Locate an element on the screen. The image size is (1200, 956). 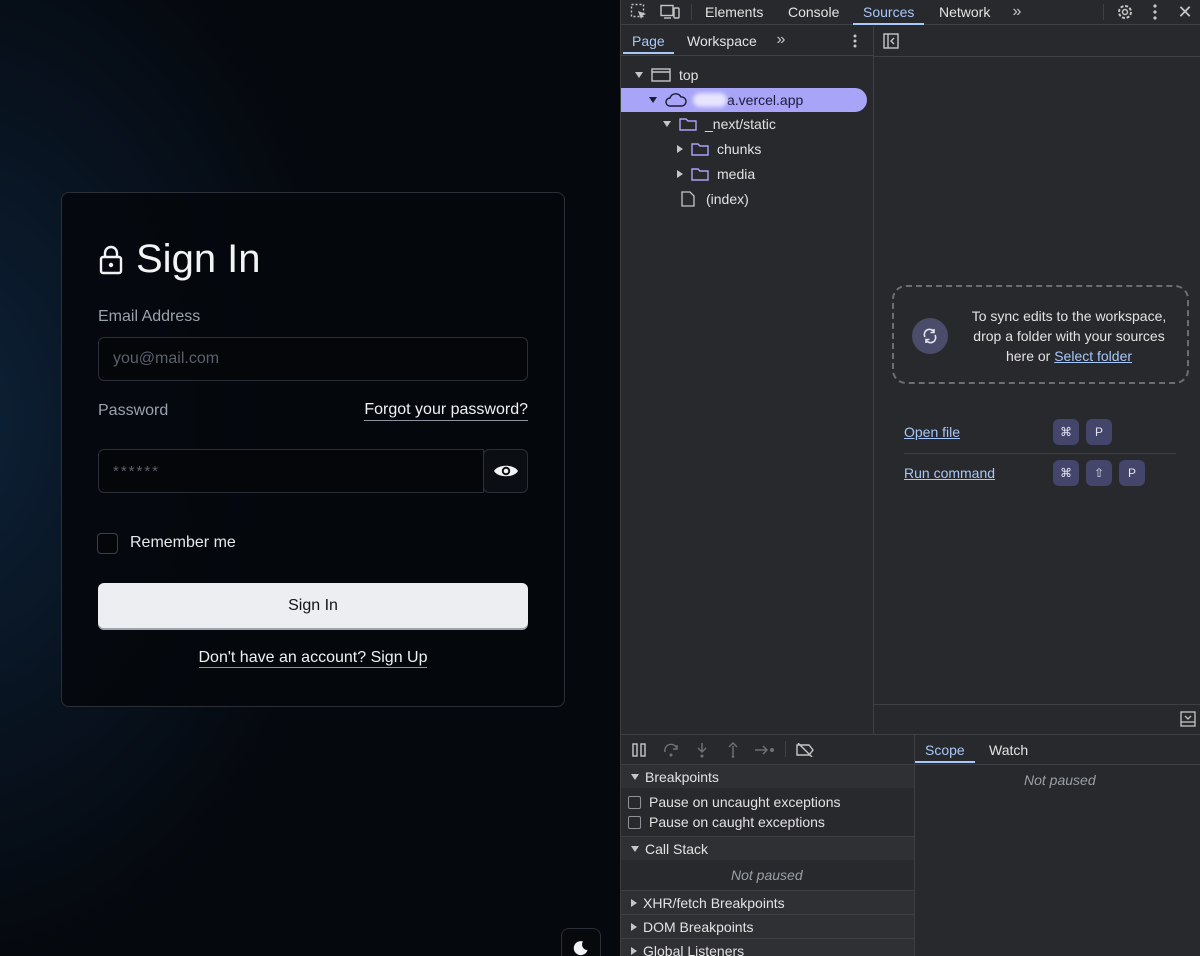
tree-item-index: (index) is located at coordinates (747, 199).